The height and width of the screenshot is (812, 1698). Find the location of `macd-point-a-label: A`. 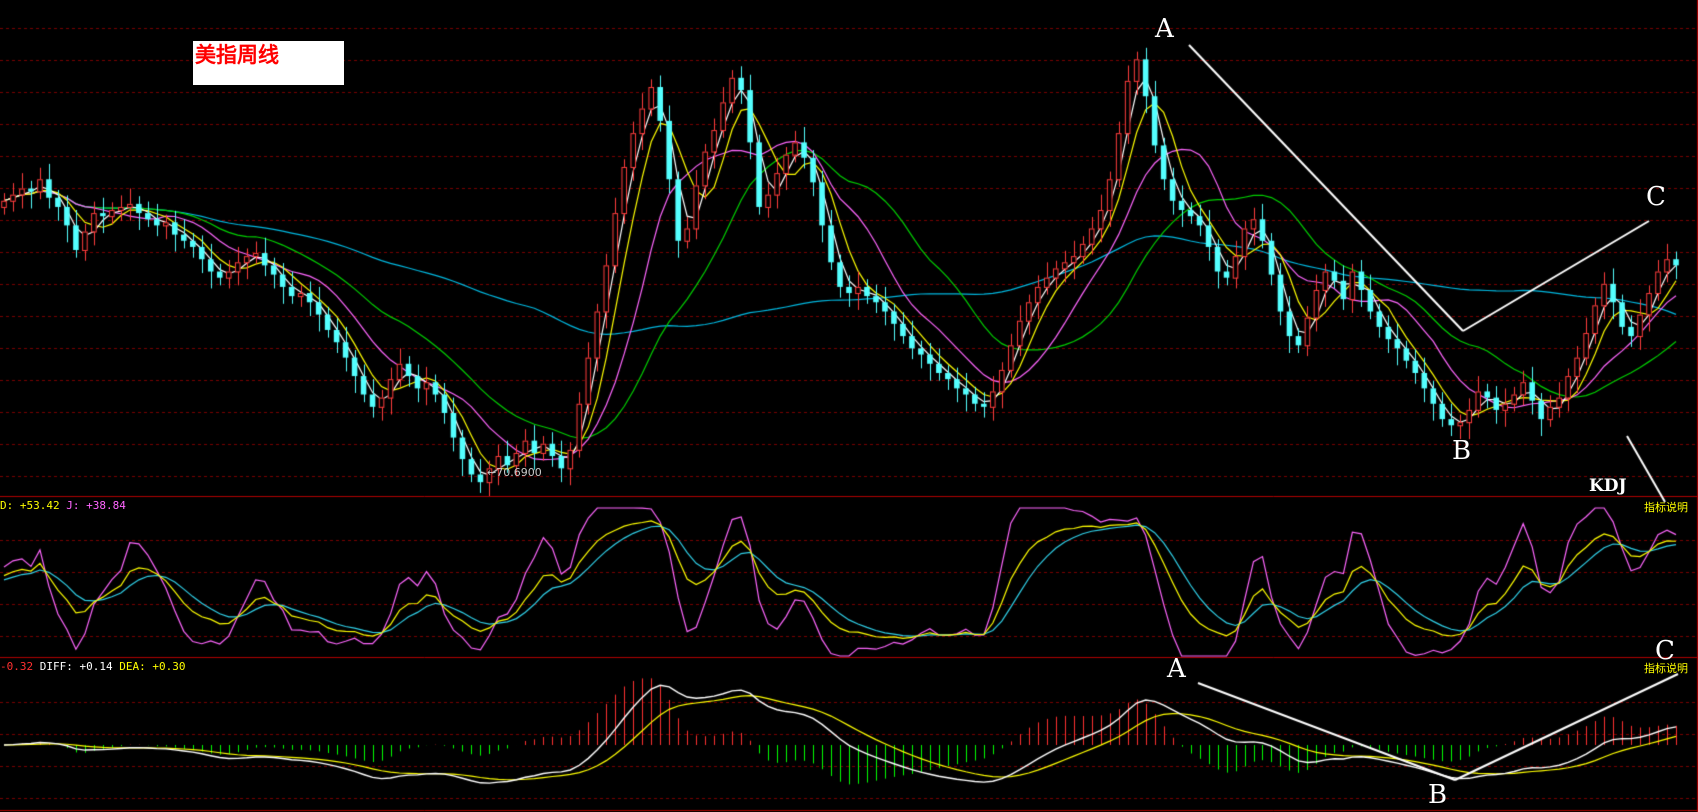

macd-point-a-label: A is located at coordinates (1176, 669).